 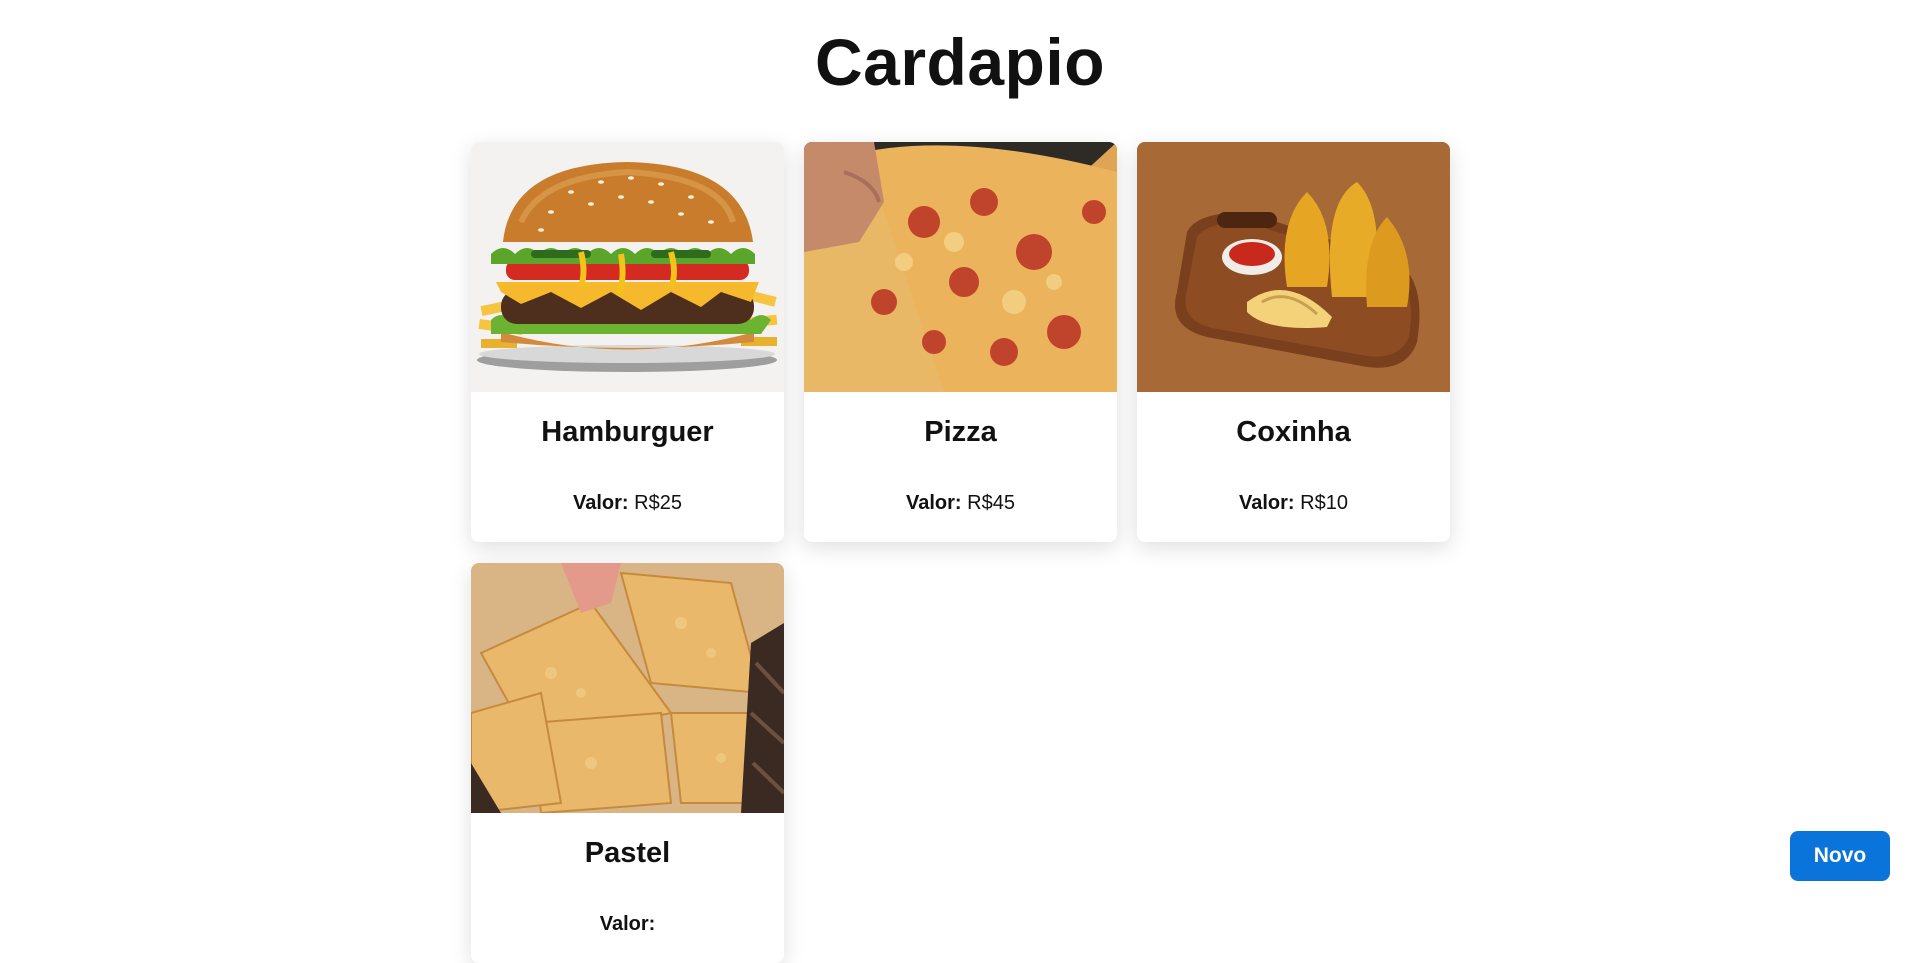 What do you see at coordinates (1293, 420) in the screenshot?
I see `item-name: Coxinha` at bounding box center [1293, 420].